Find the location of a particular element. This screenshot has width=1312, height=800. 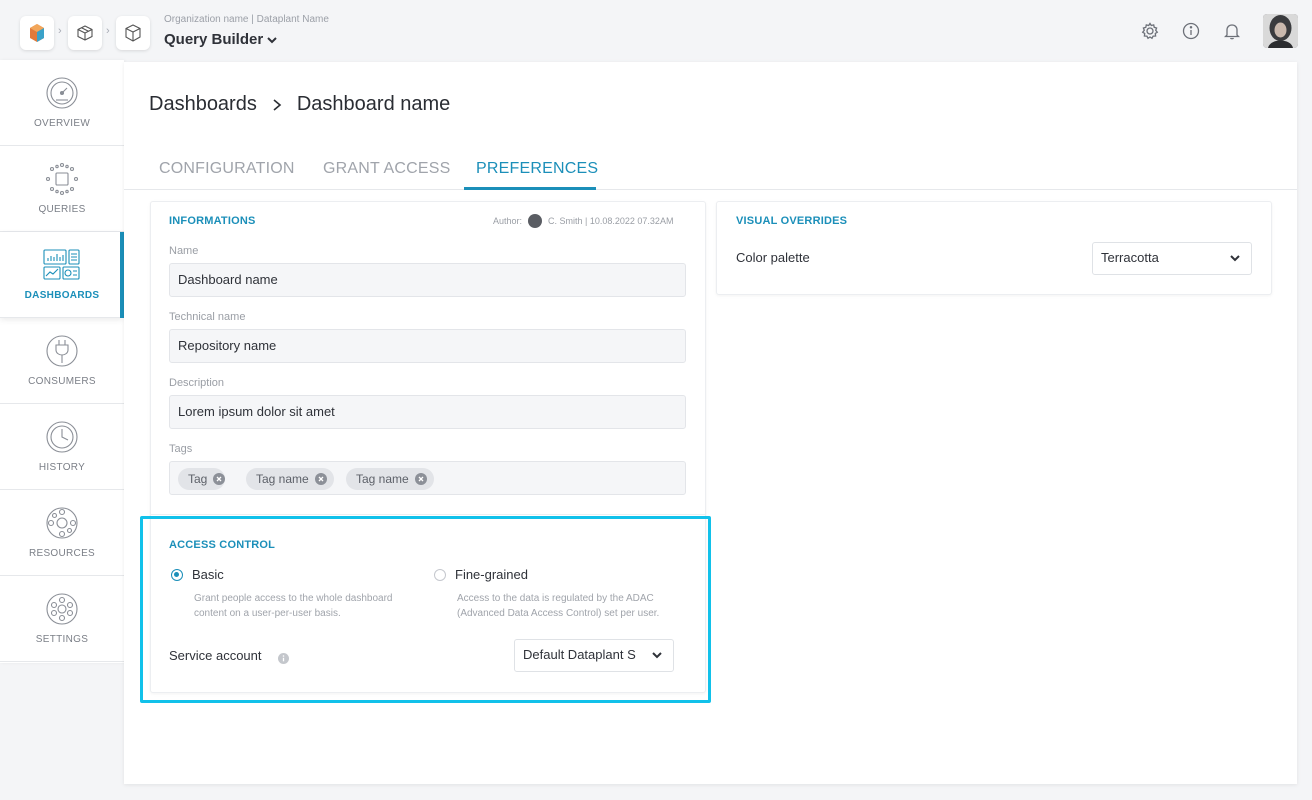

tab-preferences: PREFERENCES is located at coordinates (537, 169).